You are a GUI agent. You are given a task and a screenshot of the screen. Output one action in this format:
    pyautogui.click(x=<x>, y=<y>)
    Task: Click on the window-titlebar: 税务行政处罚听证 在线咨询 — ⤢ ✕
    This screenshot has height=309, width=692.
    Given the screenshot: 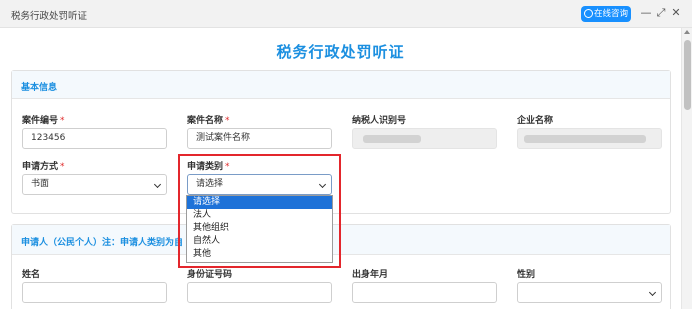 What is the action you would take?
    pyautogui.click(x=346, y=14)
    